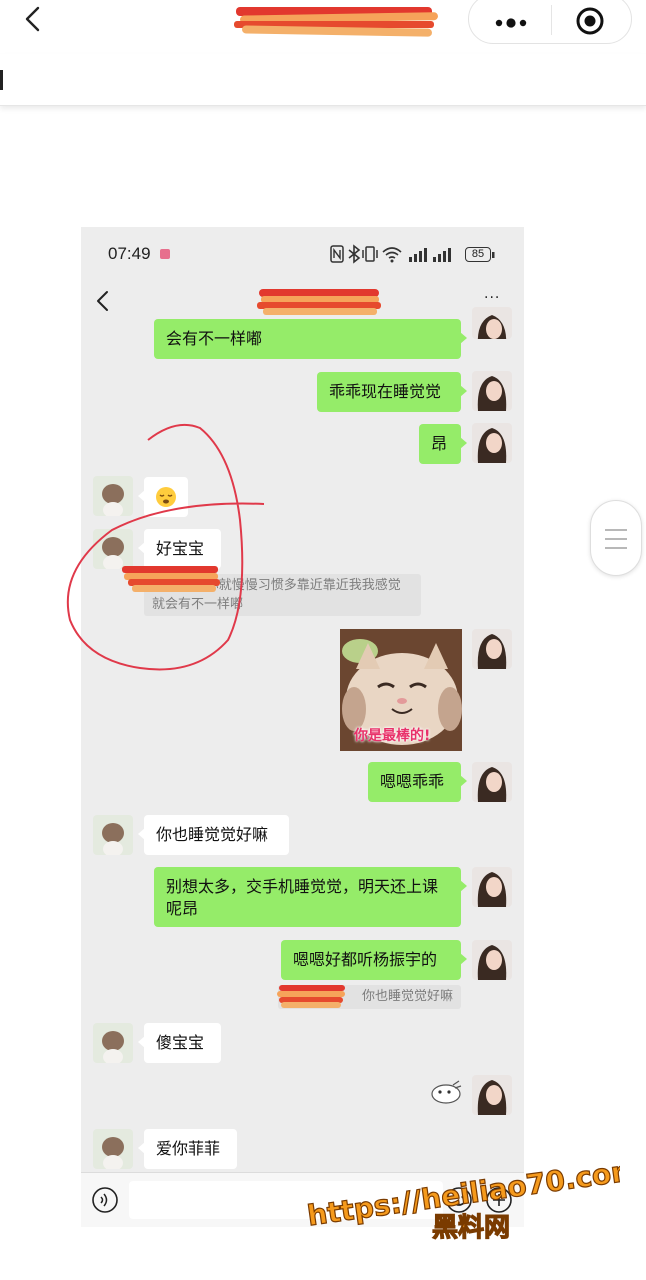 This screenshot has height=1280, width=646. What do you see at coordinates (471, 1228) in the screenshot?
I see `watermark-name: 黑料网` at bounding box center [471, 1228].